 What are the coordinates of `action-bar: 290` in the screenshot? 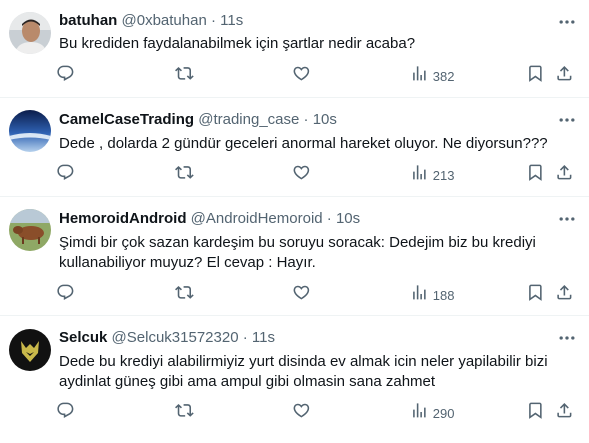 It's located at (320, 413).